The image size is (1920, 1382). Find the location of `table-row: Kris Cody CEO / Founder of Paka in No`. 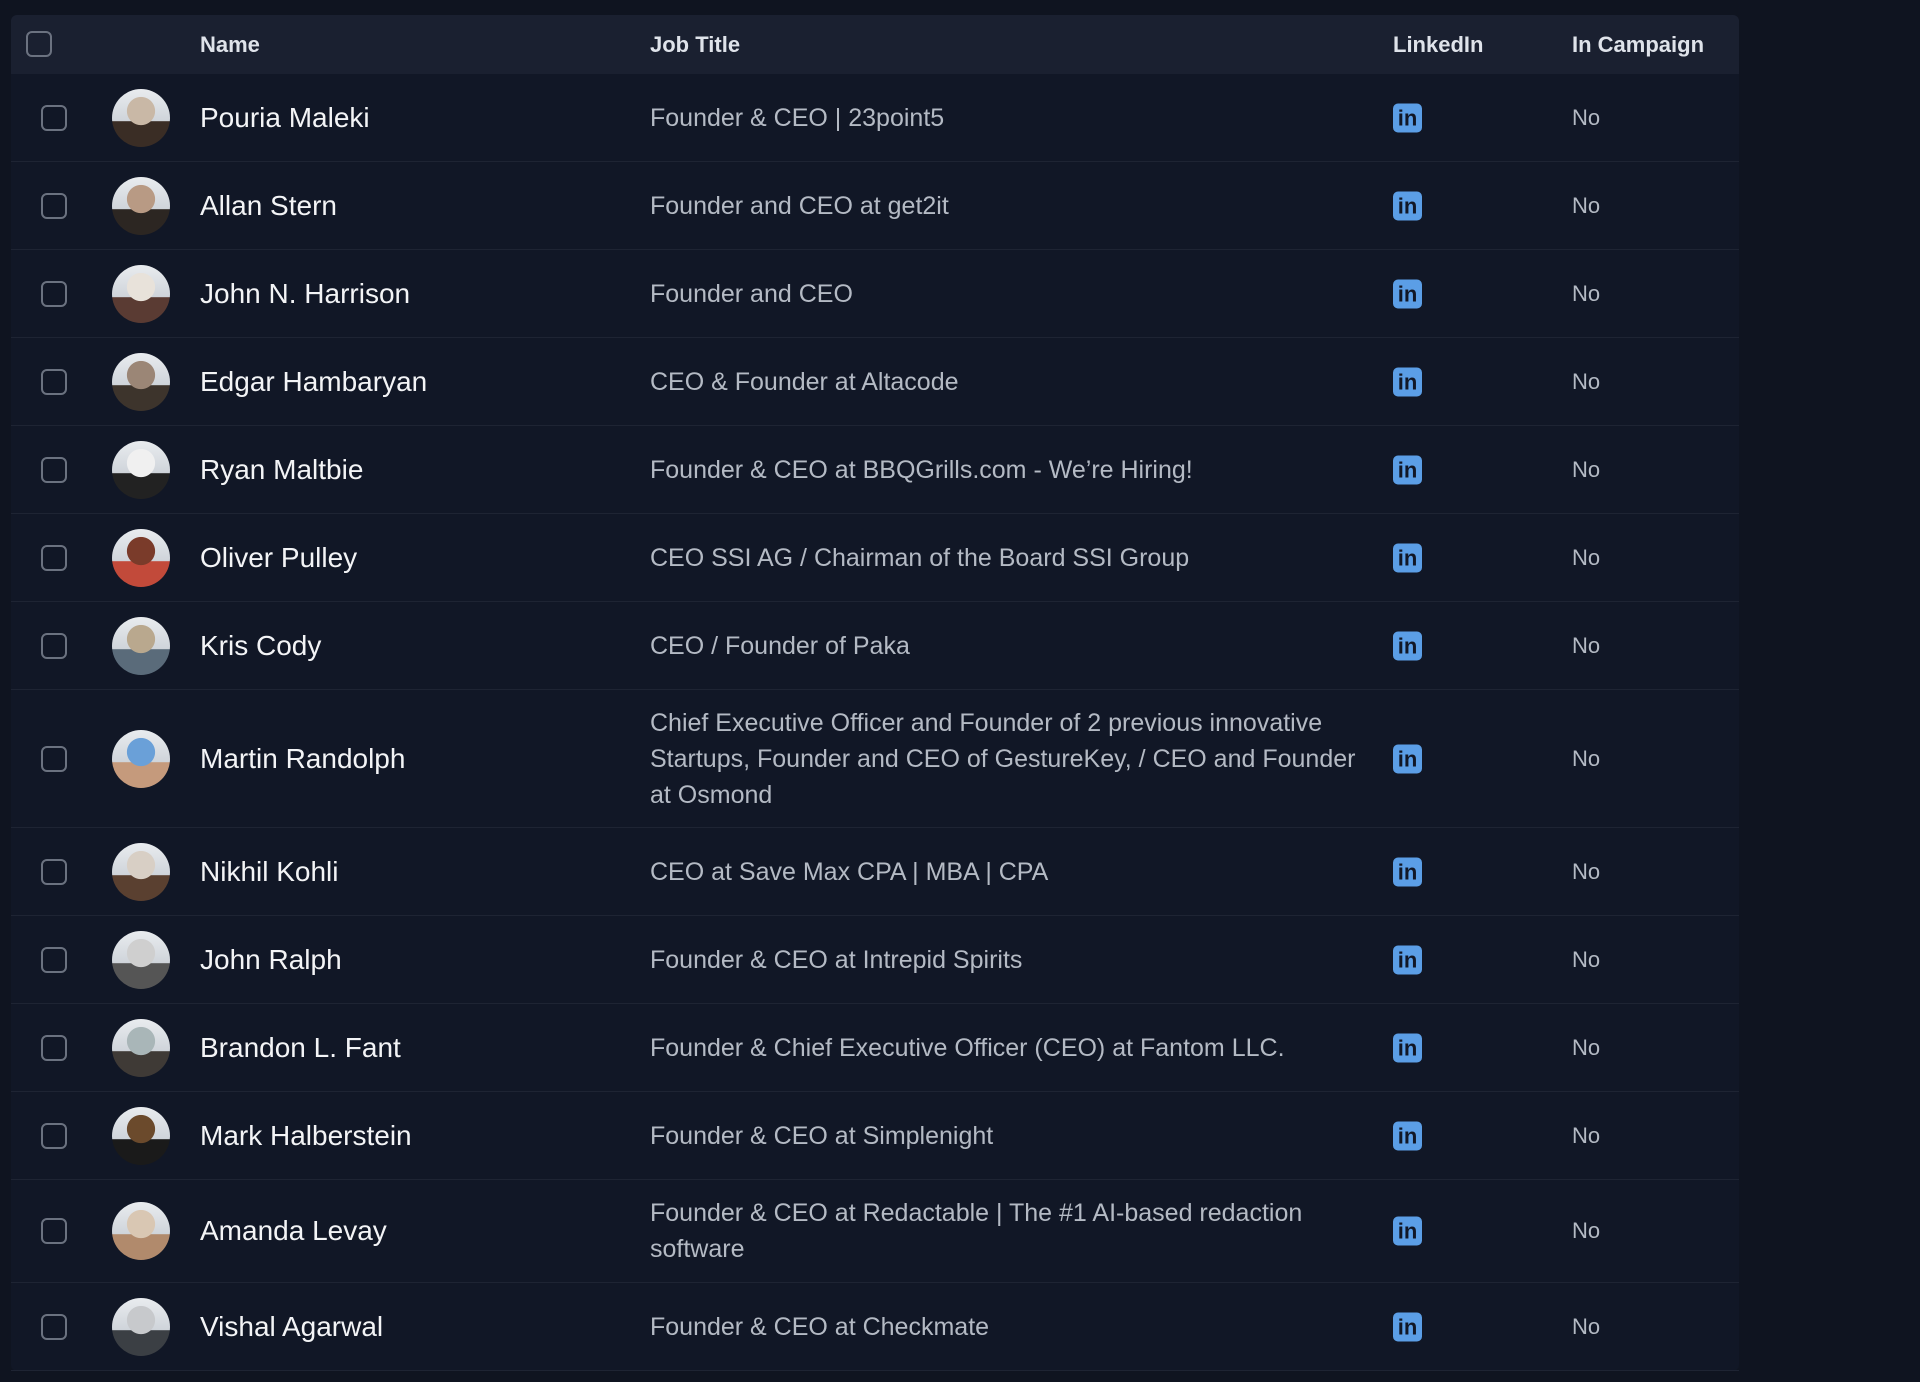

table-row: Kris Cody CEO / Founder of Paka in No is located at coordinates (875, 646).